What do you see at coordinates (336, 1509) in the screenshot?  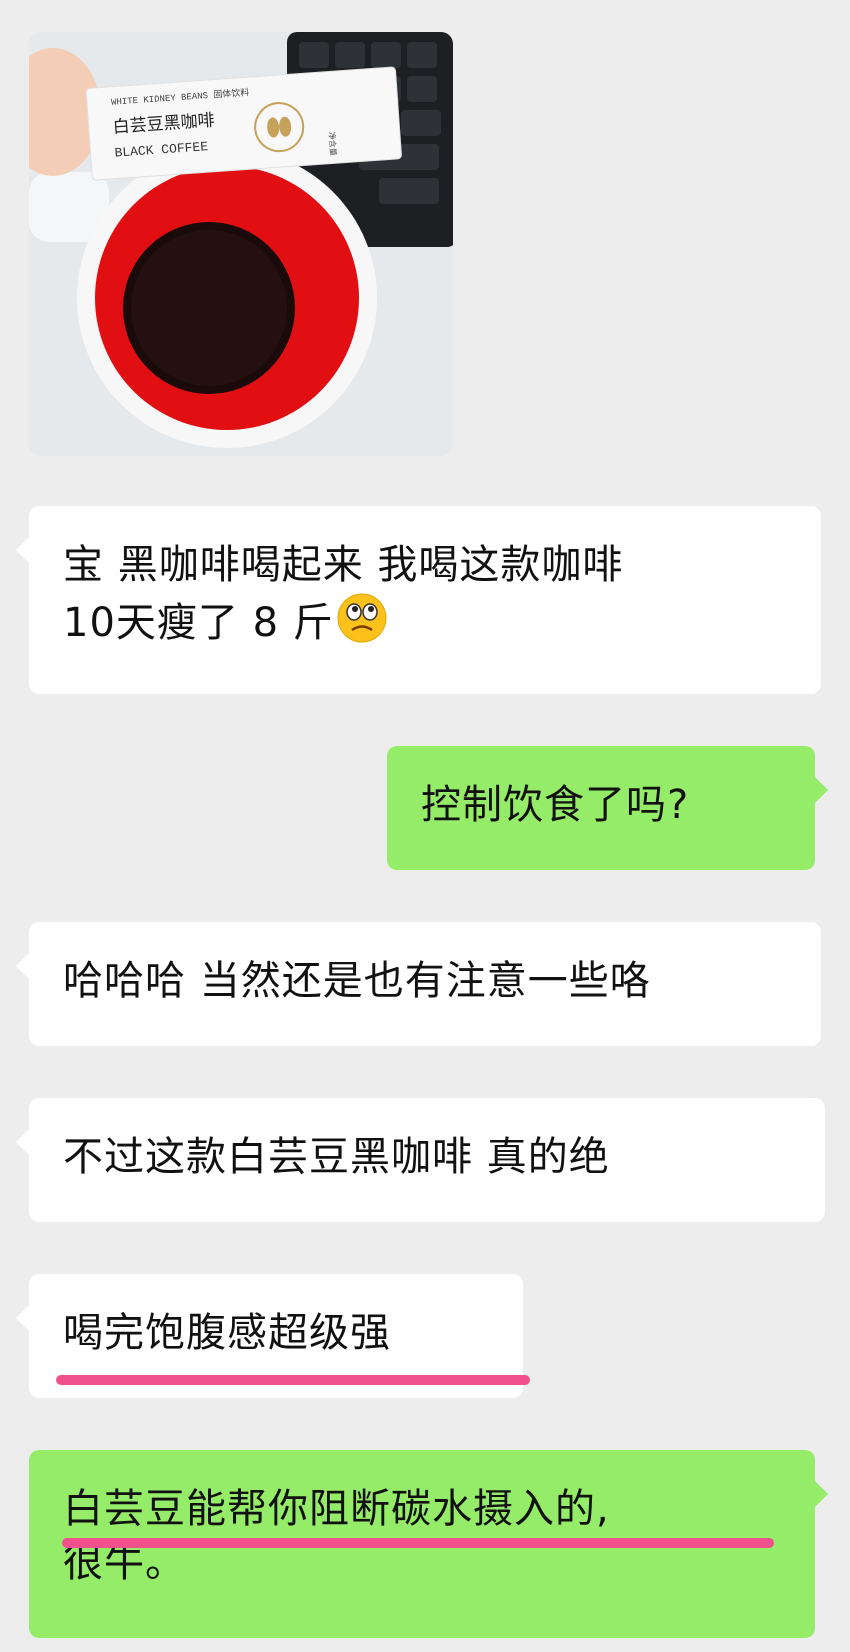 I see `message-text: 白芸豆能帮你阻断碳水摄入的,` at bounding box center [336, 1509].